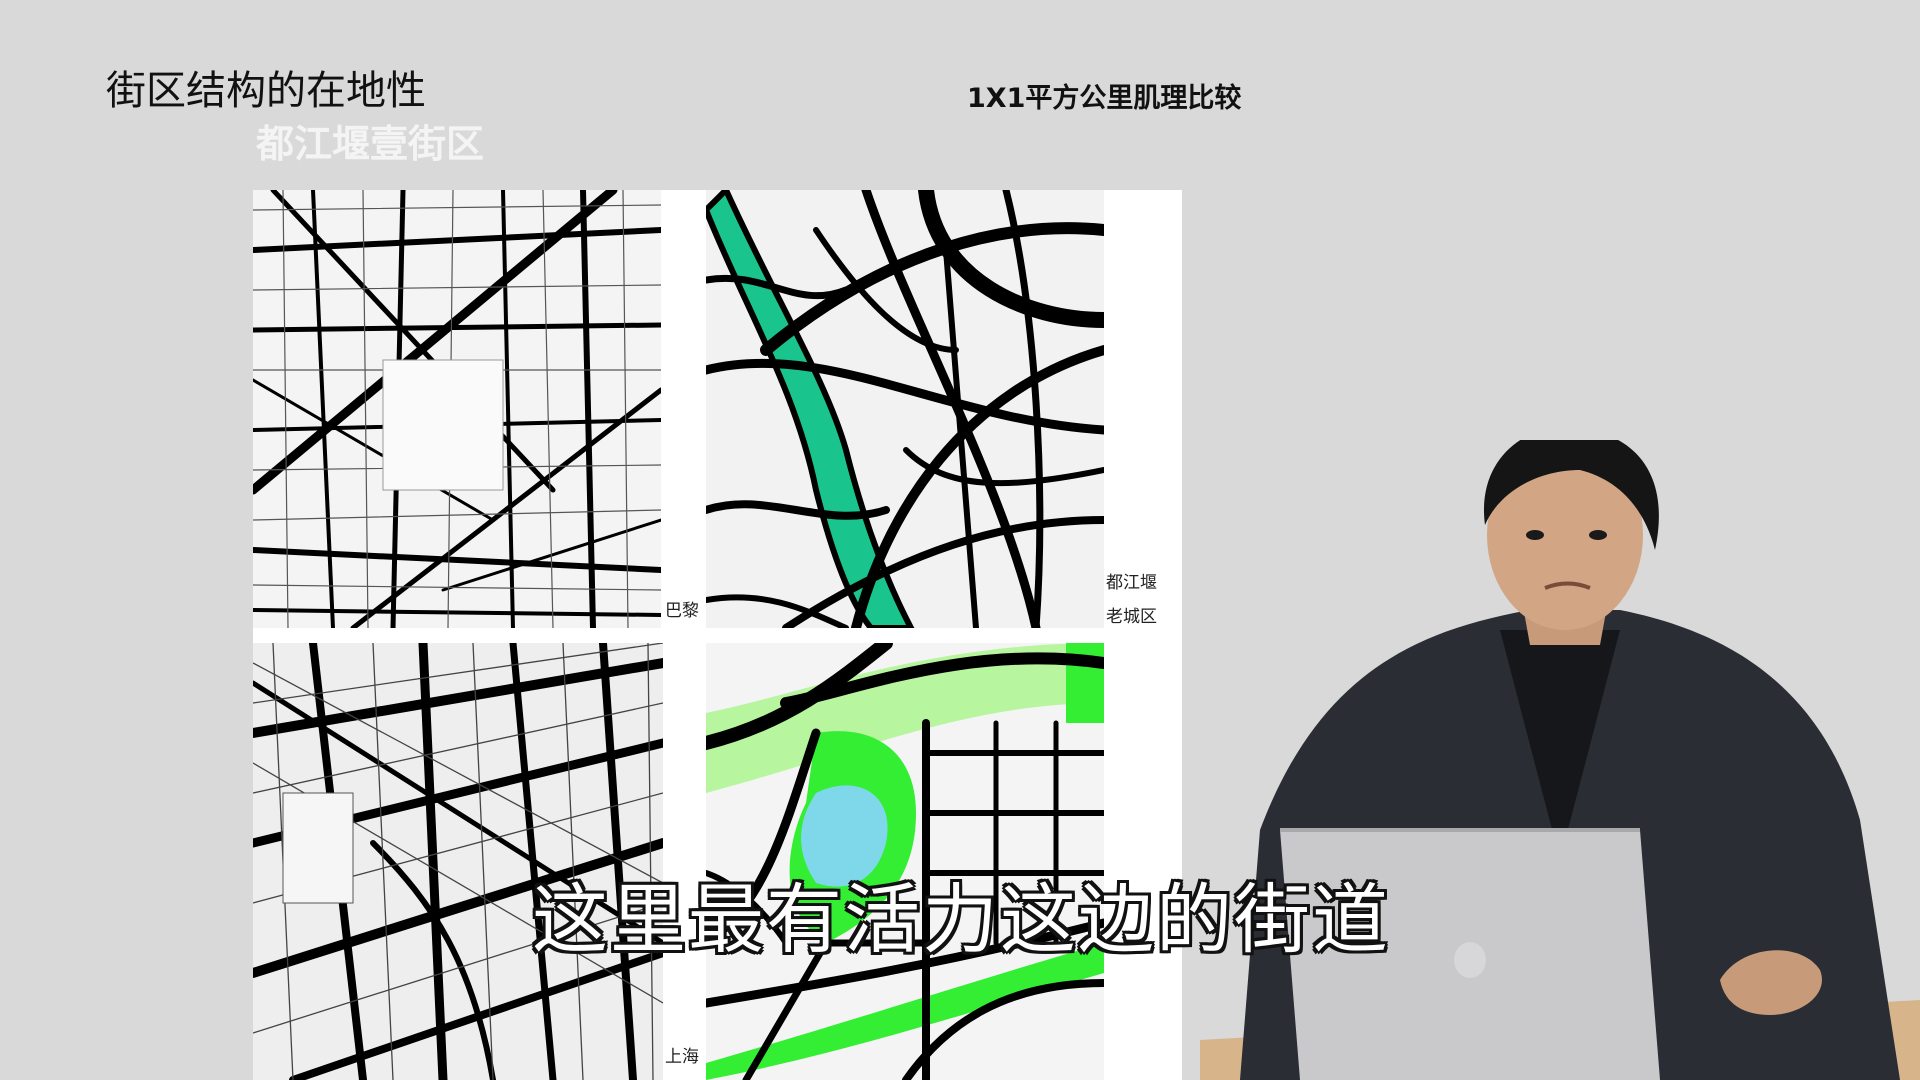 This screenshot has width=1920, height=1080. I want to click on map-label-old-town: 老城区, so click(1131, 617).